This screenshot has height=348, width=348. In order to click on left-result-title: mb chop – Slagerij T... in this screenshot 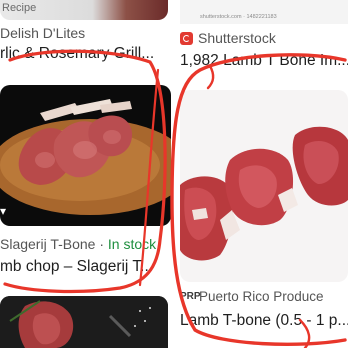, I will do `click(76, 267)`.